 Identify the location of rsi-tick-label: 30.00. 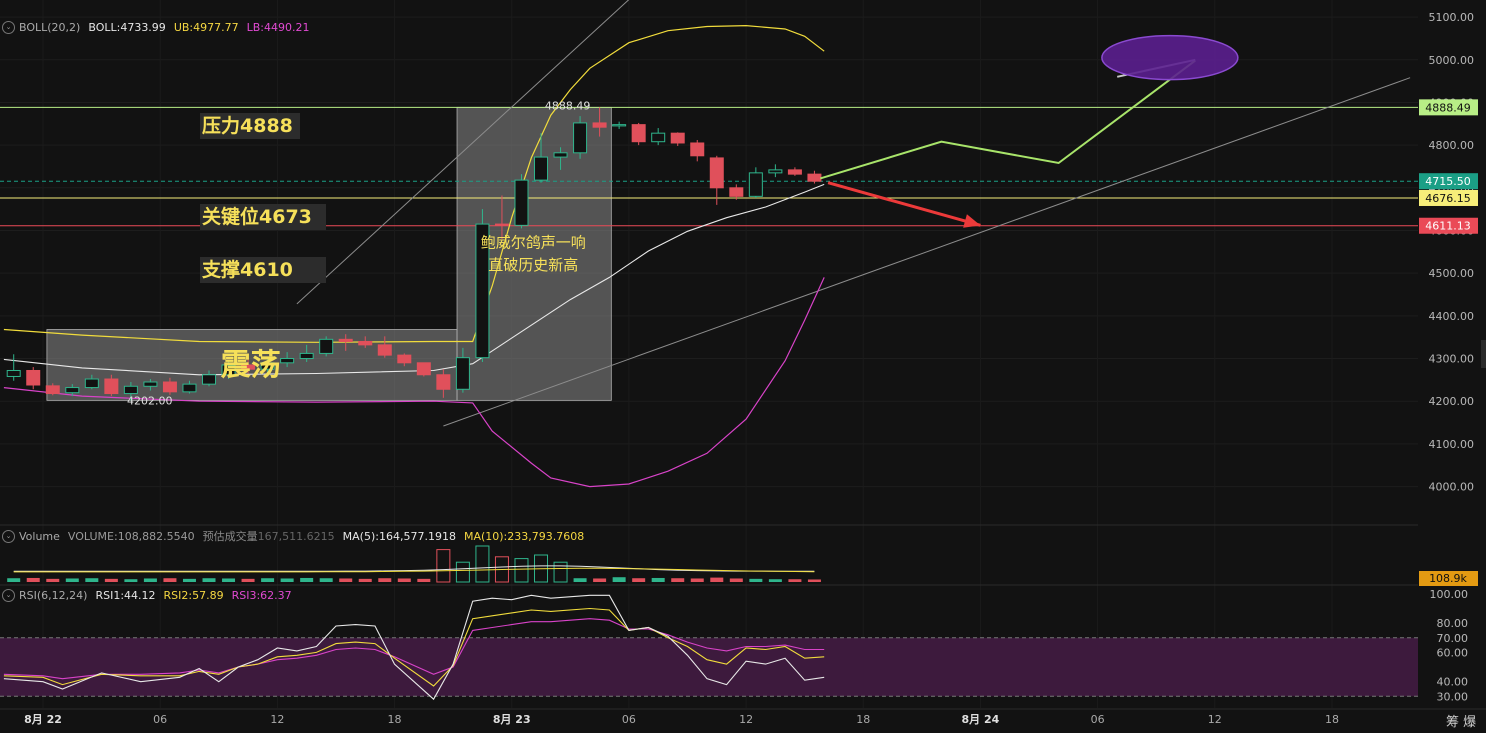
(1453, 696).